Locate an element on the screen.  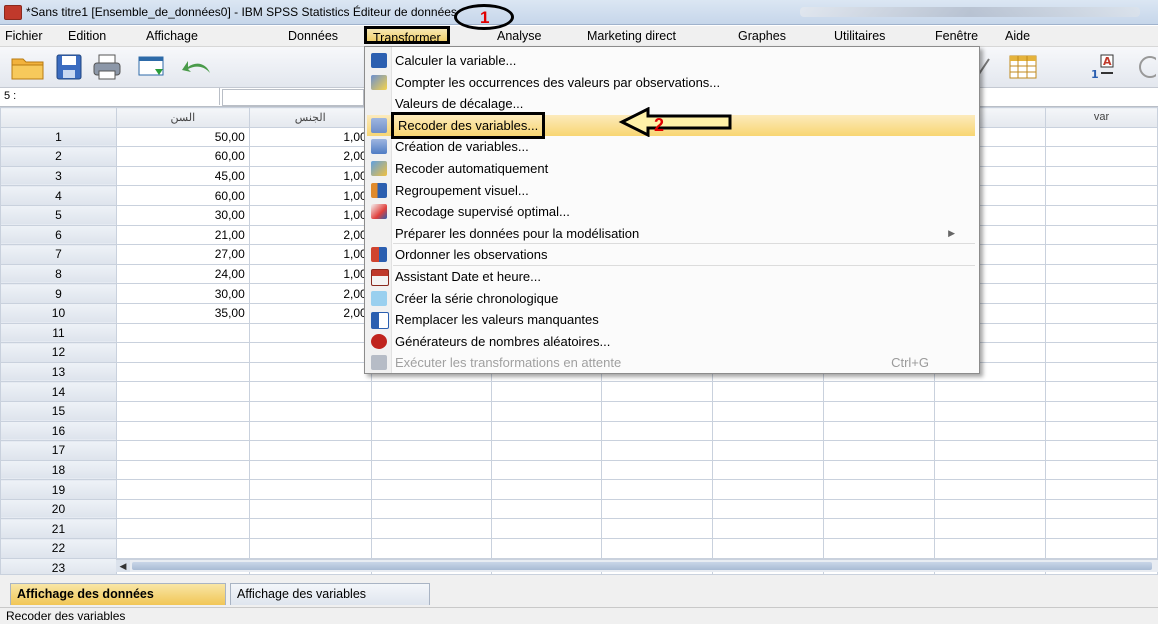
row-header: 7 is located at coordinates (58, 254).